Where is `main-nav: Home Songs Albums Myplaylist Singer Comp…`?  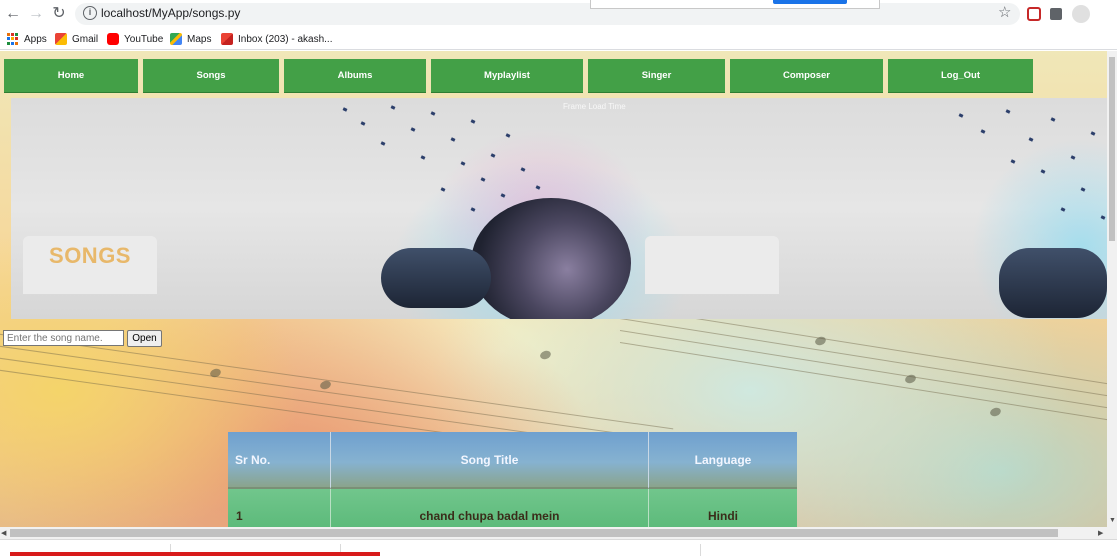
main-nav: Home Songs Albums Myplaylist Singer Comp… is located at coordinates (553, 76).